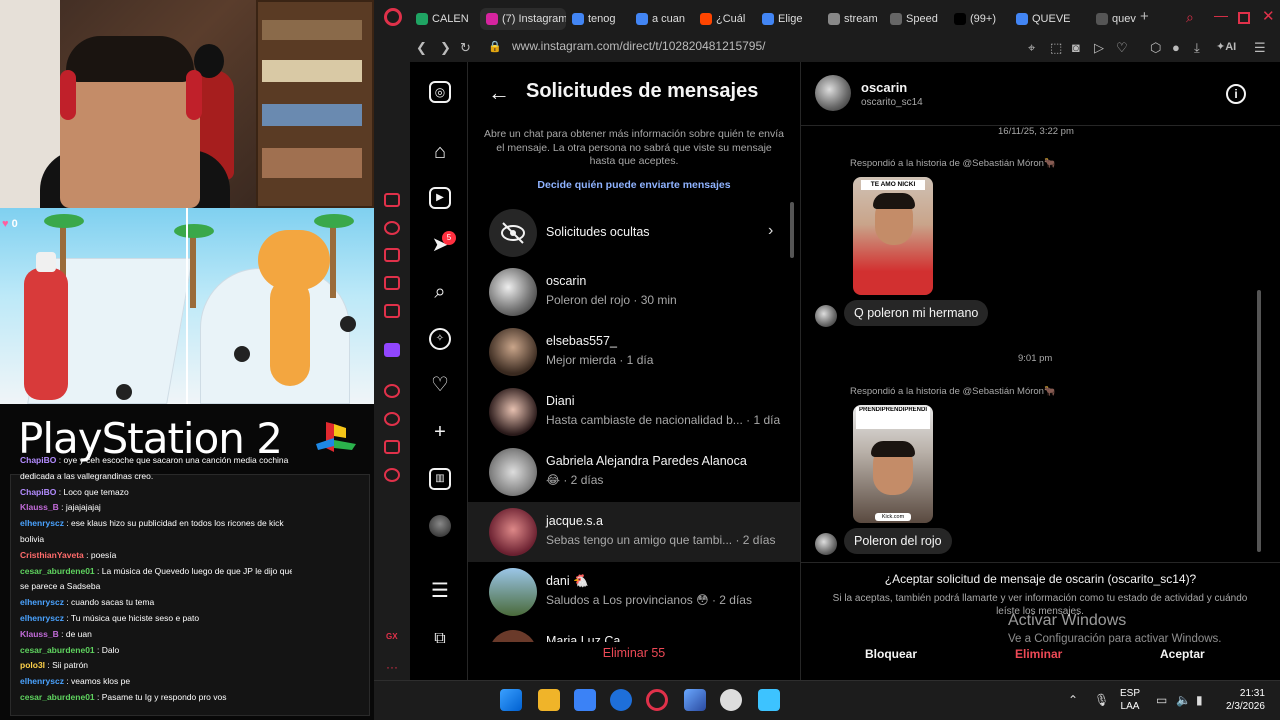  I want to click on requests-scrollbar, so click(792, 230).